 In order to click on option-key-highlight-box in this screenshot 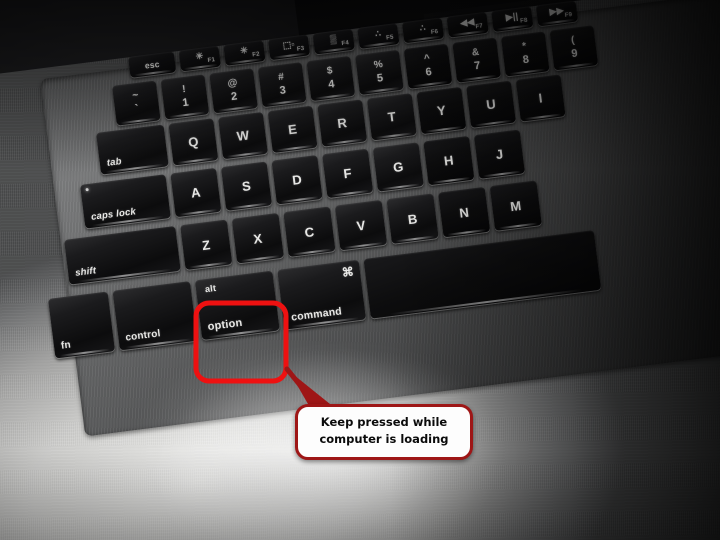, I will do `click(241, 342)`.